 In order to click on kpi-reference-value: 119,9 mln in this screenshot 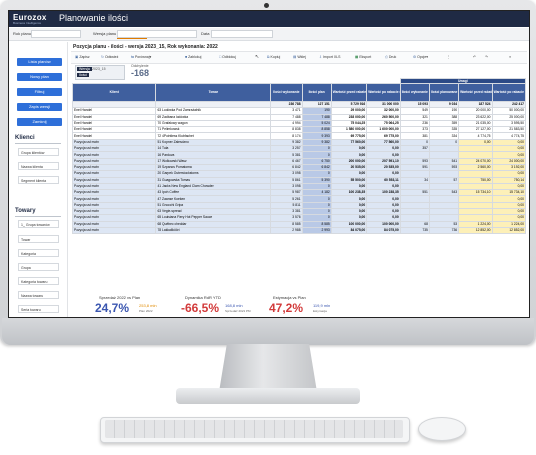, I will do `click(322, 305)`.